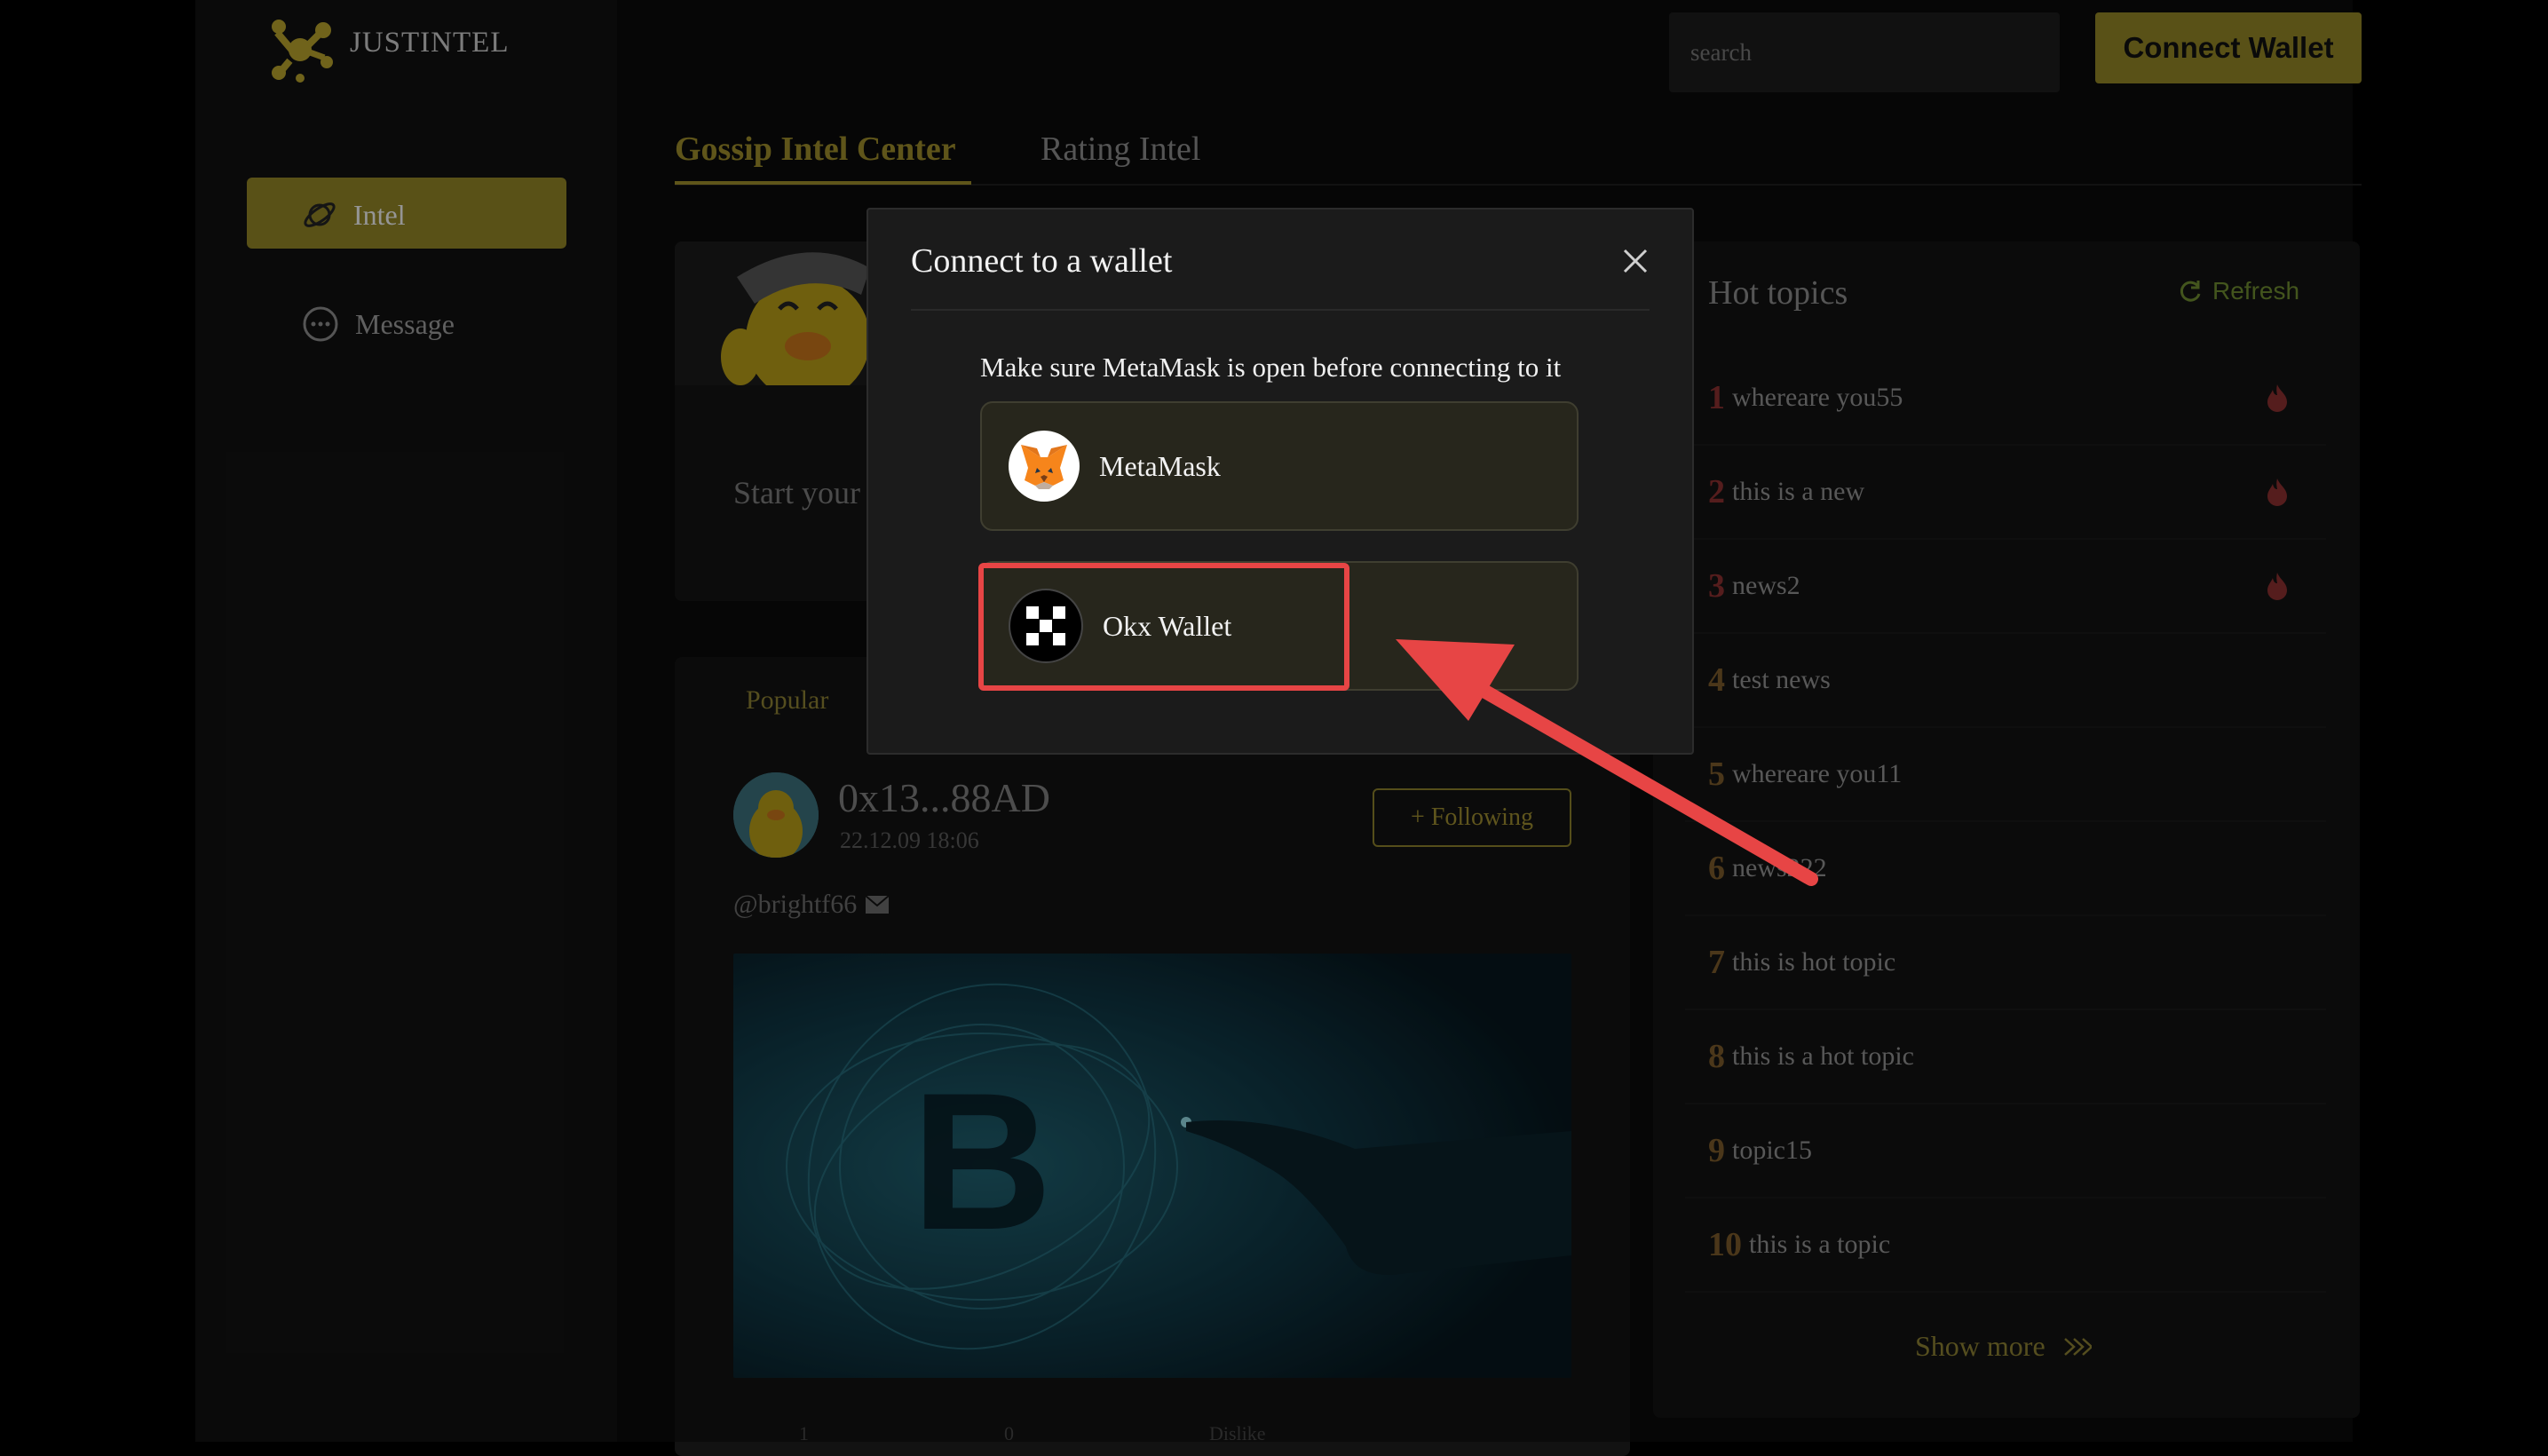  What do you see at coordinates (1044, 466) in the screenshot?
I see `metamask-fox-icon` at bounding box center [1044, 466].